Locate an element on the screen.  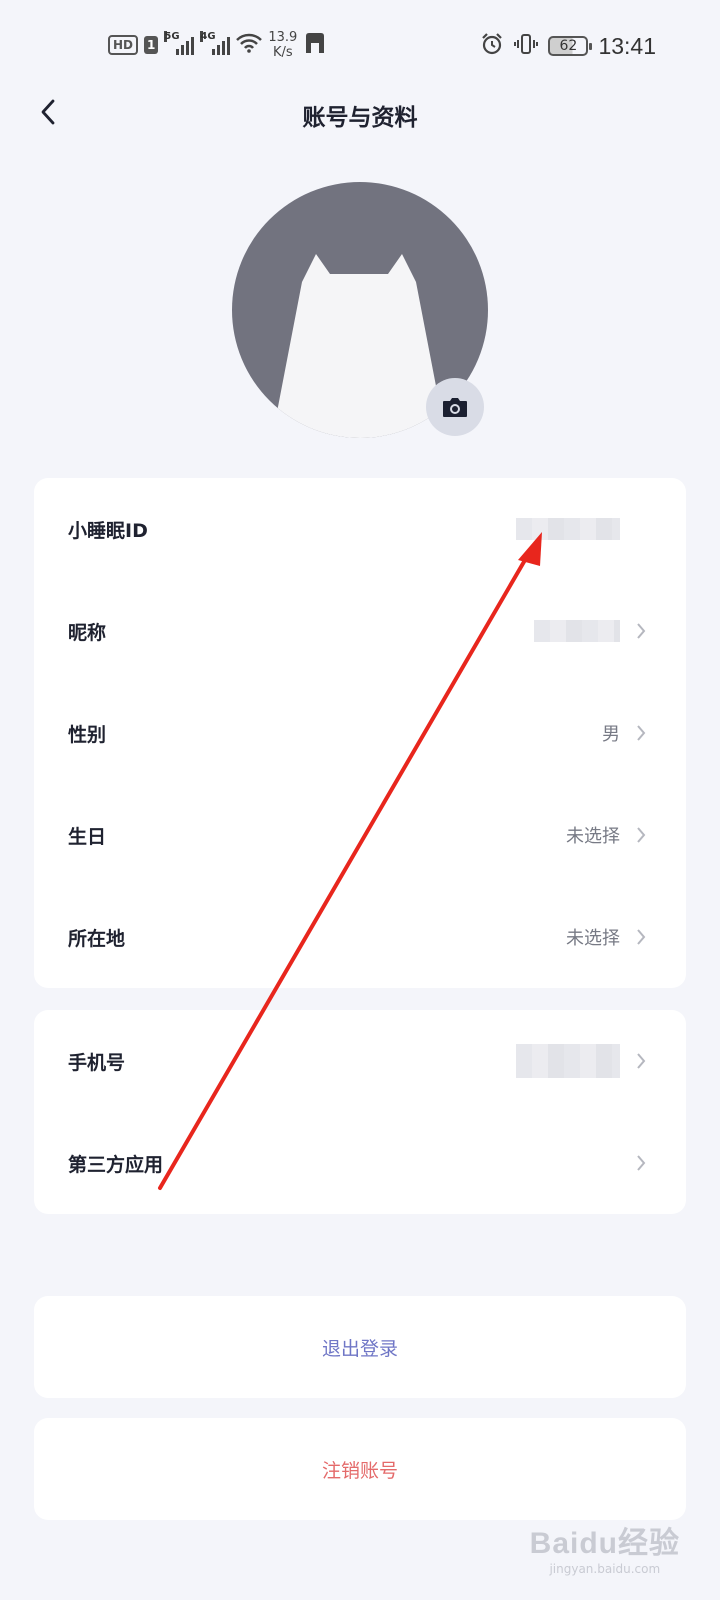
logout-button: 退出登录 is located at coordinates (360, 1347).